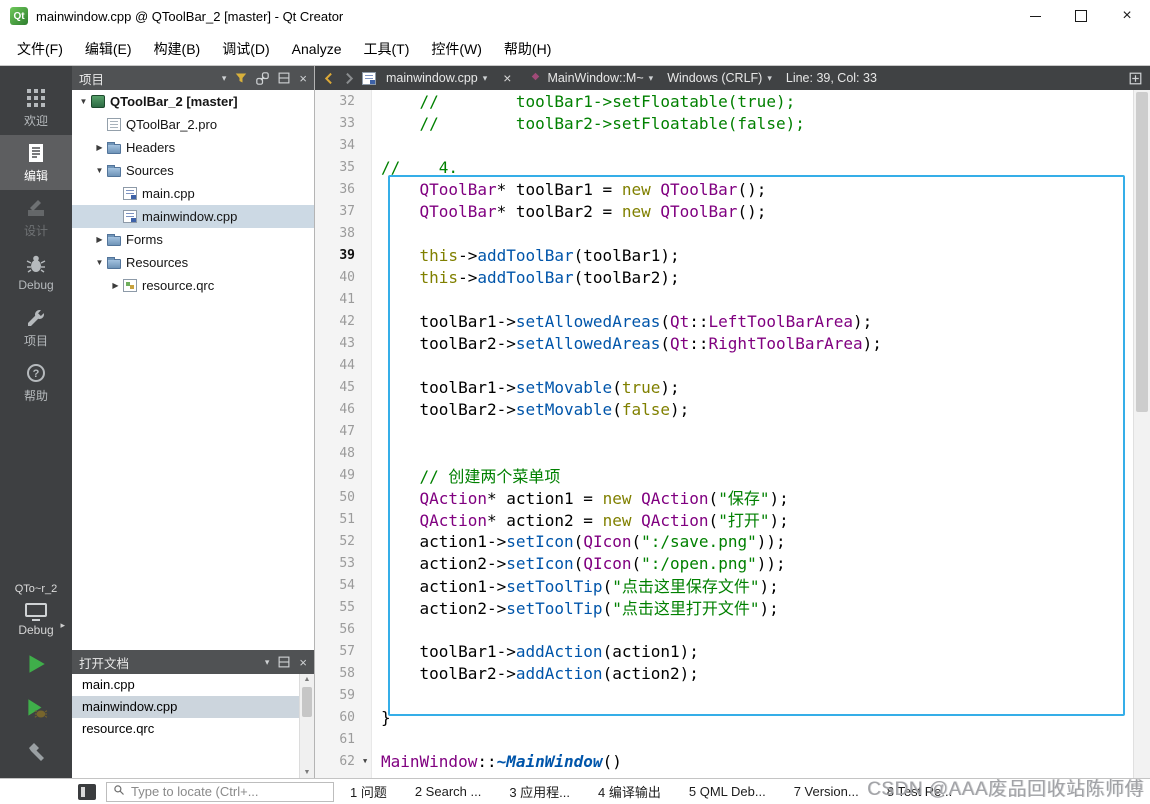 Image resolution: width=1150 pixels, height=804 pixels. What do you see at coordinates (339, 761) in the screenshot?
I see `line-number: 62` at bounding box center [339, 761].